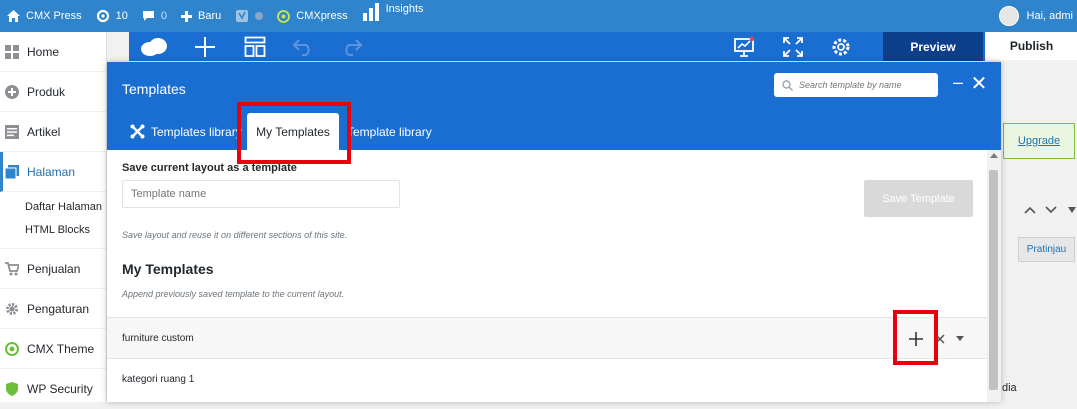 The width and height of the screenshot is (1077, 409). I want to click on bar-chart-icon, so click(370, 12).